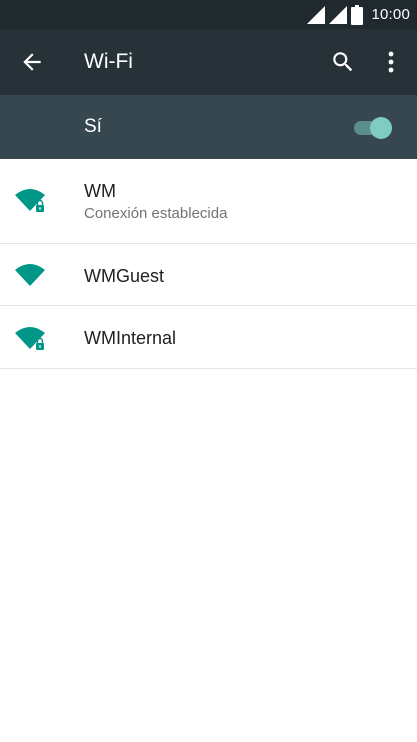 The height and width of the screenshot is (742, 417). I want to click on network-name: WM, so click(100, 191).